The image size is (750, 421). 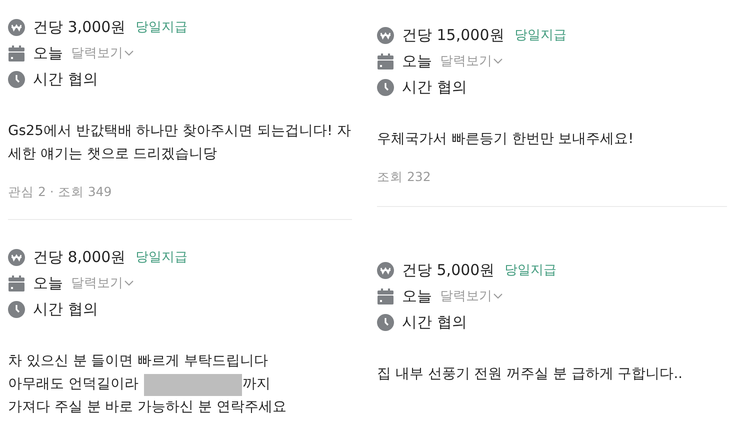 I want to click on description-text: 집 내부 선풍기 전원 꺼주실 분 급하게 구합니다.., so click(x=529, y=374).